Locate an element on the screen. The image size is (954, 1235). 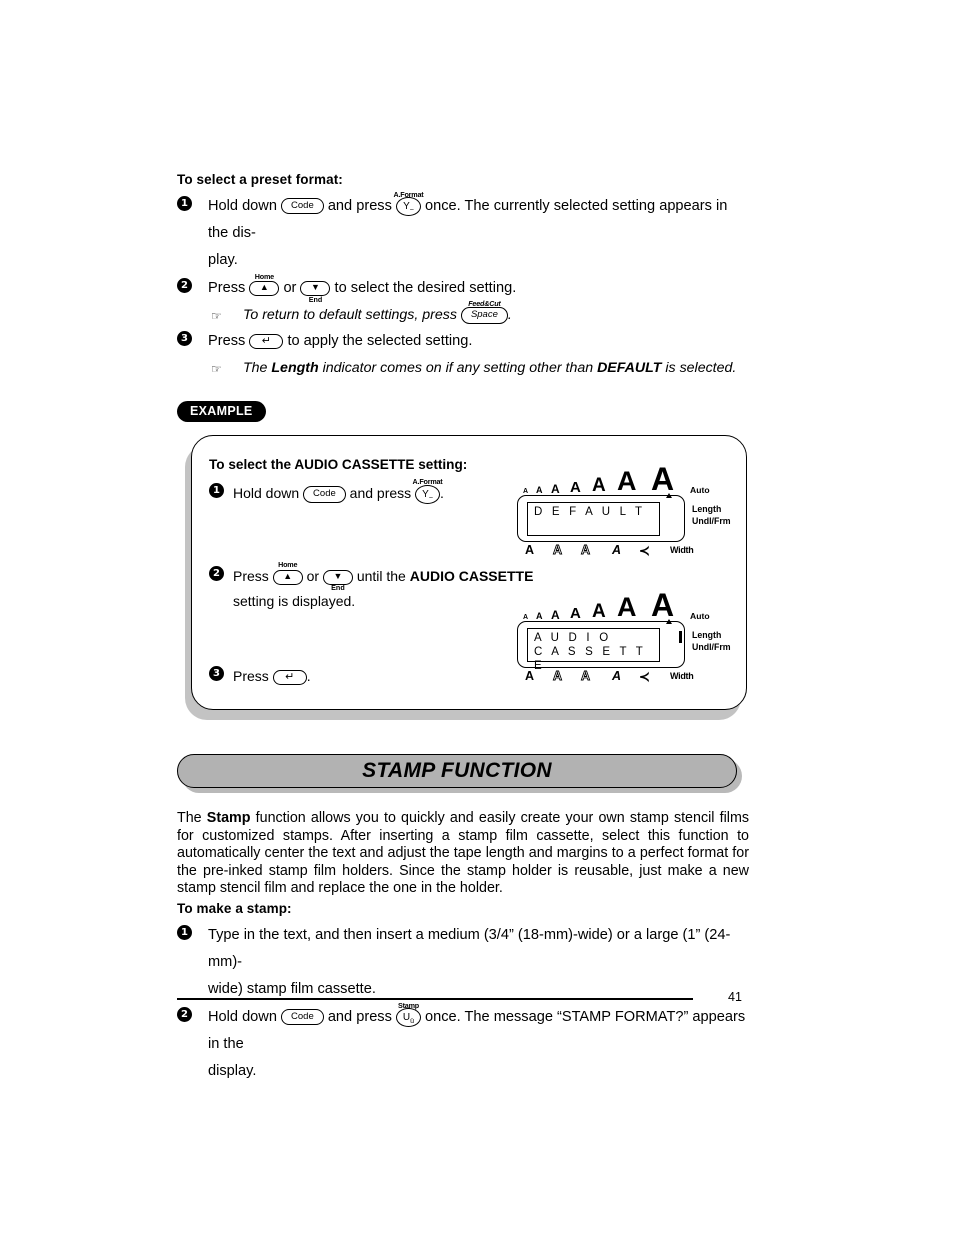
note-bold-default: DEFAULT is located at coordinates (629, 368).